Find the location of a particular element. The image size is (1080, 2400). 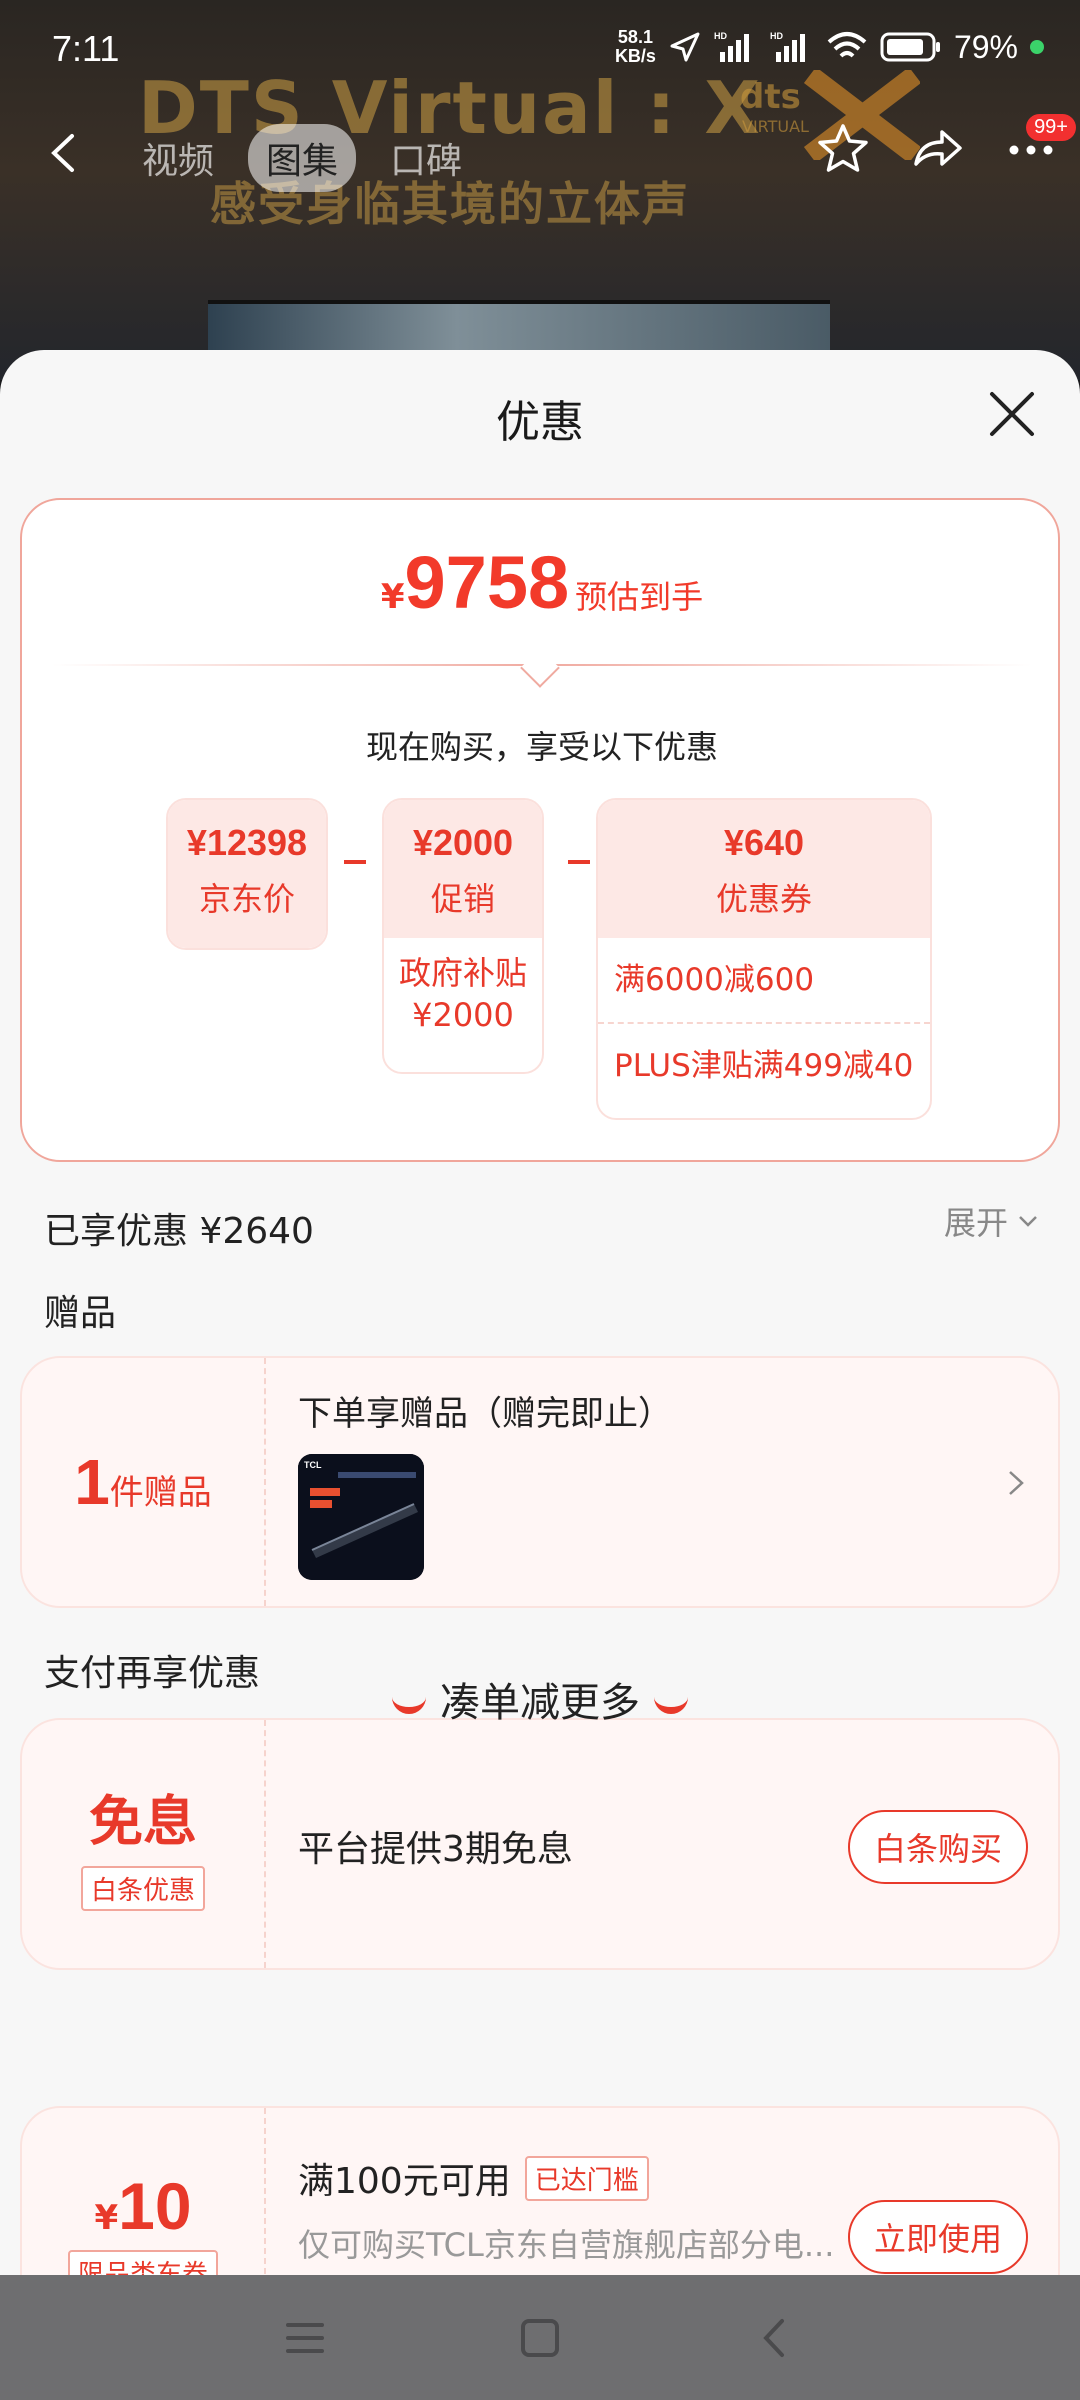

smile-right-icon is located at coordinates (671, 1705).